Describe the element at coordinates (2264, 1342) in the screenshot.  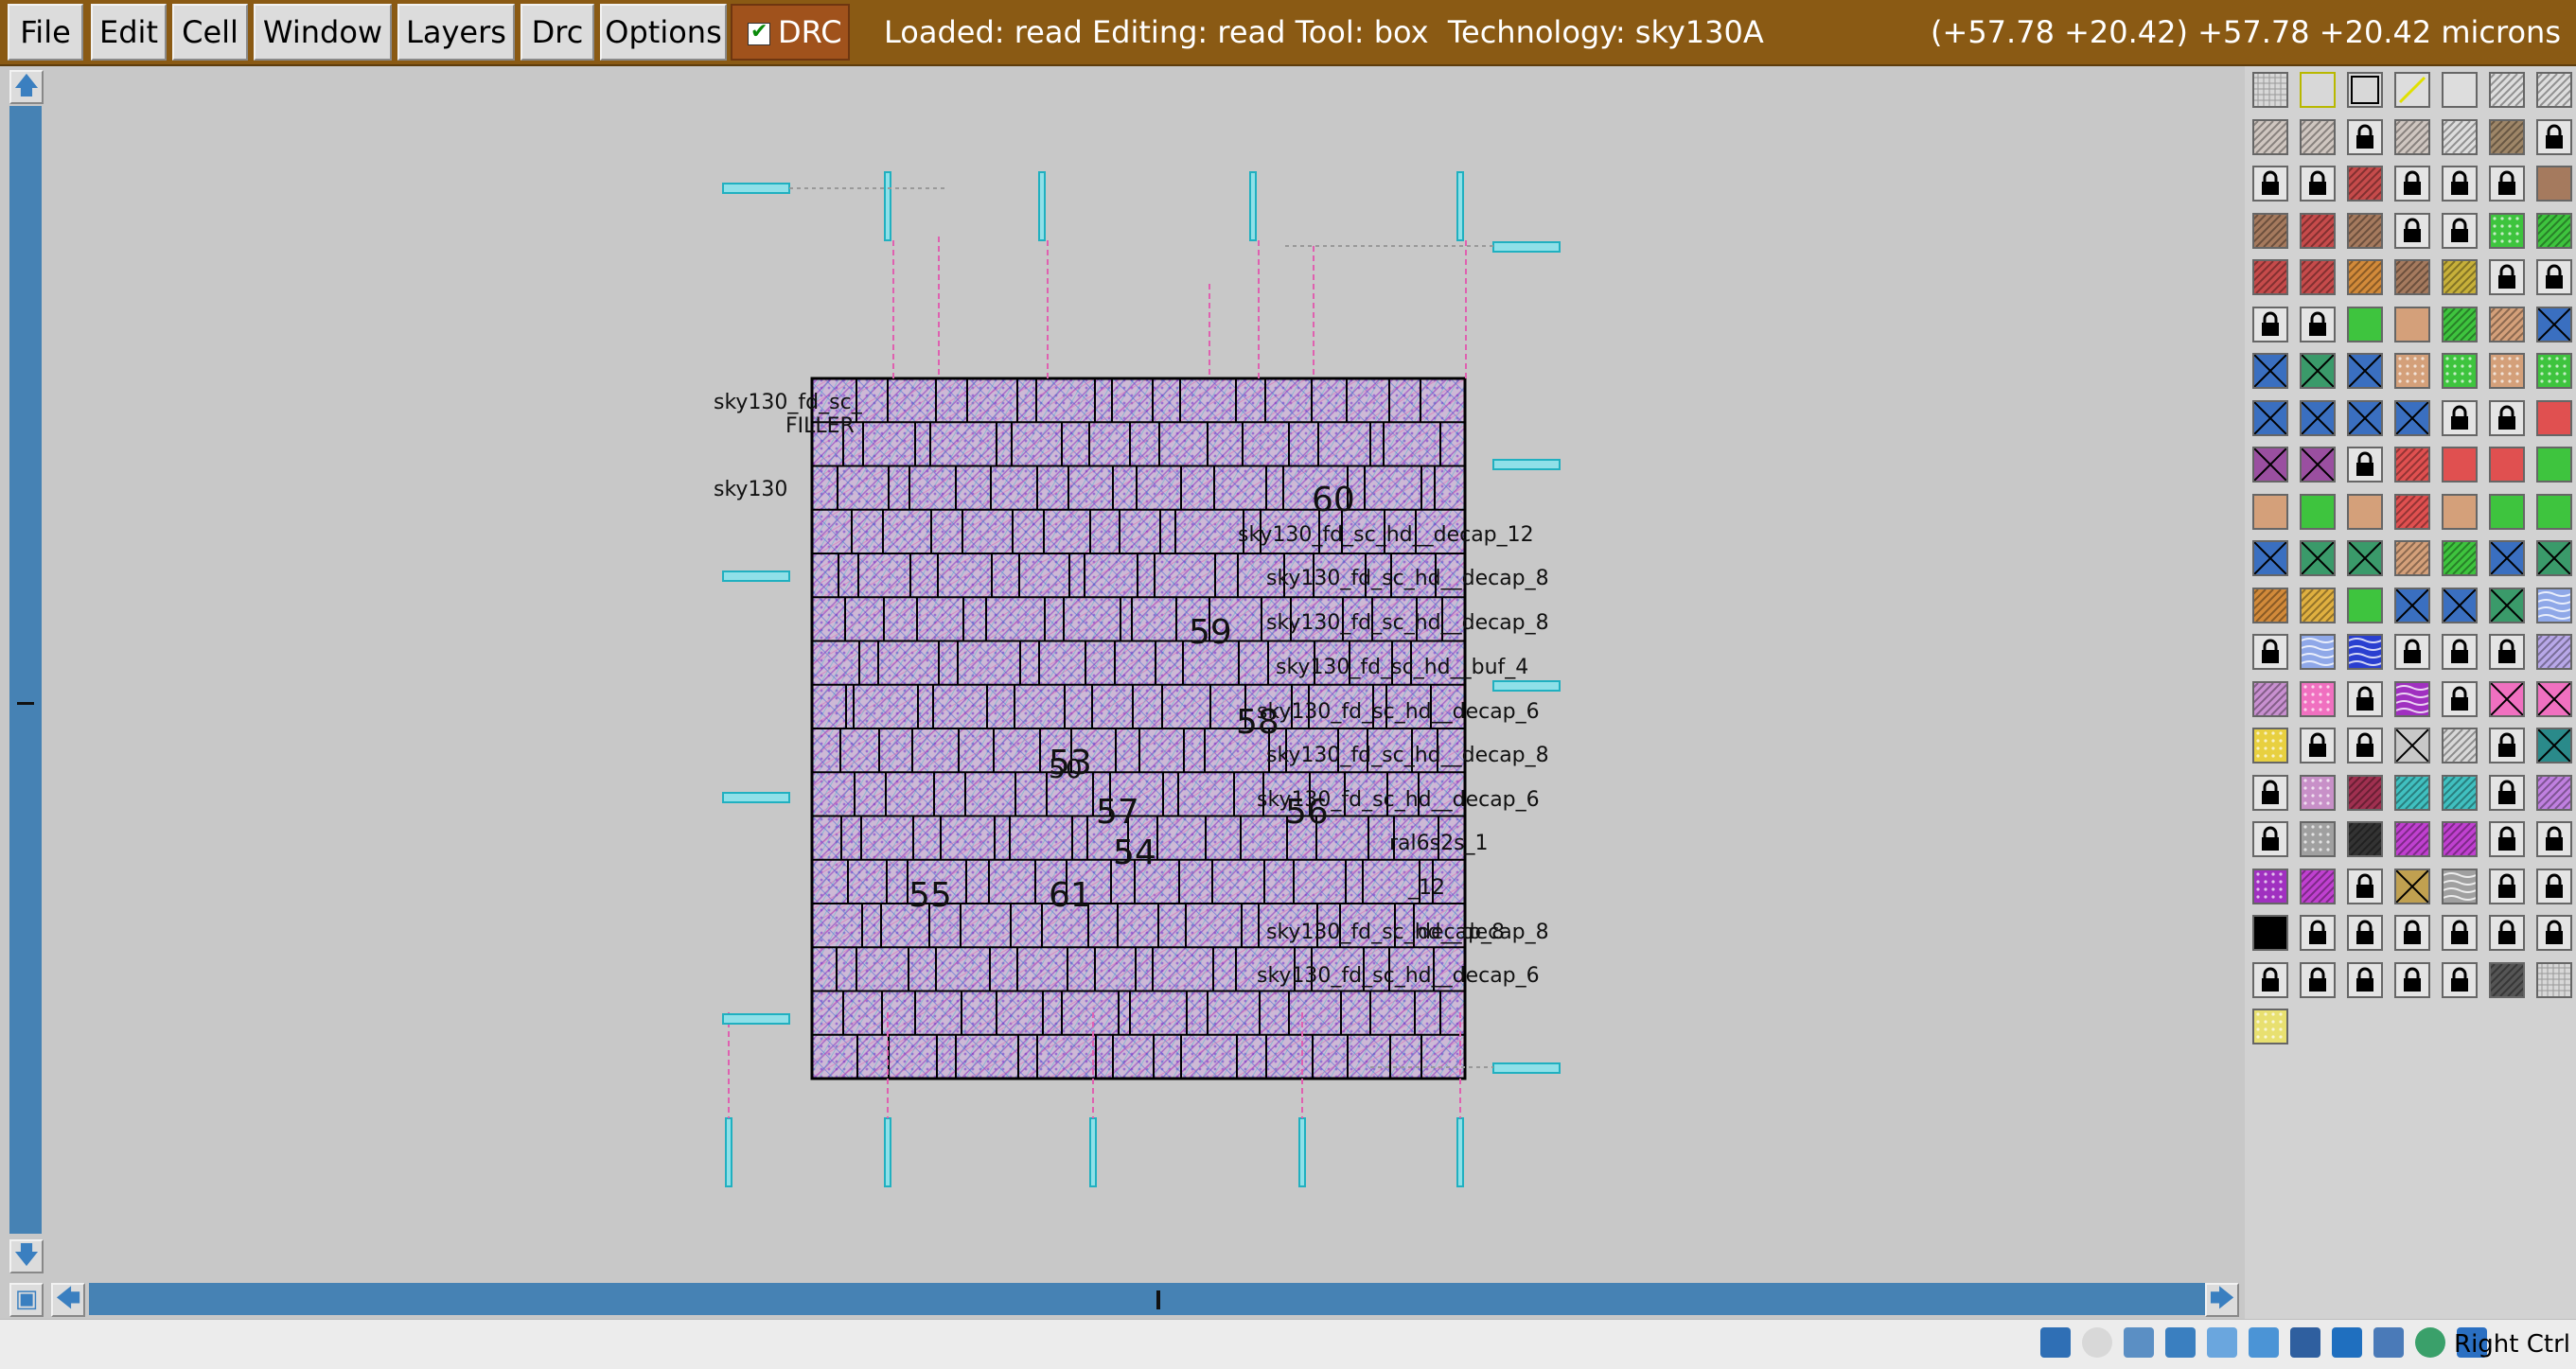
I see `shared-folder-icon` at that location.